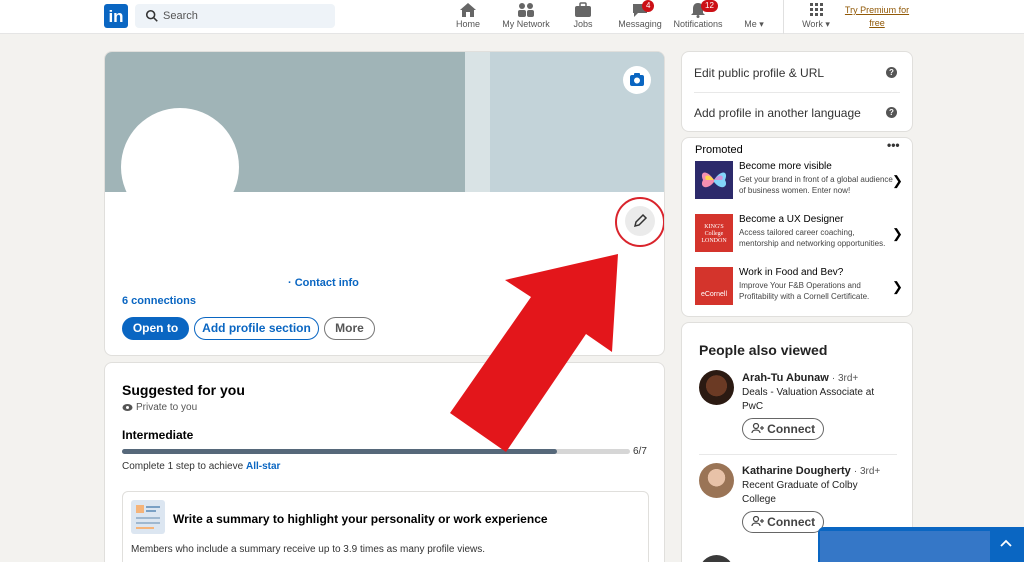 This screenshot has height=562, width=1024. I want to click on avatar-icon, so click(754, 10).